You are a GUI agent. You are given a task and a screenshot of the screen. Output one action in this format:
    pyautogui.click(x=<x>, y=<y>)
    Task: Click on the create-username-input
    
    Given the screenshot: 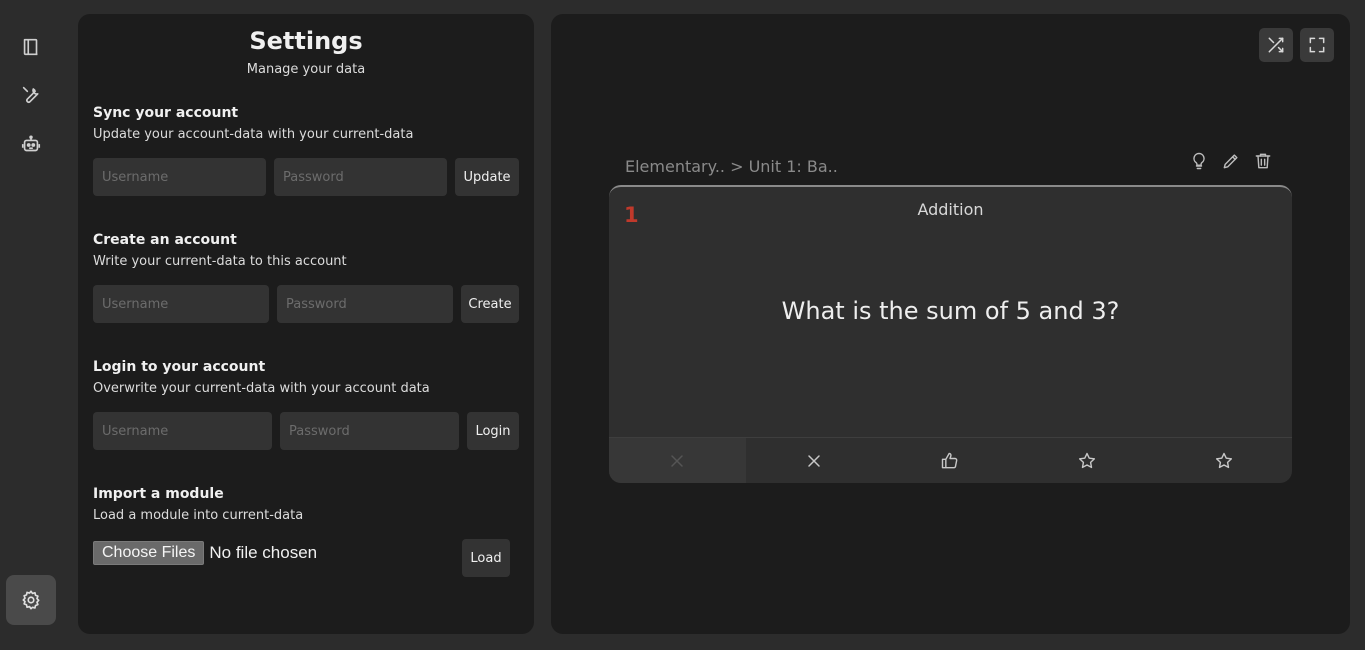 What is the action you would take?
    pyautogui.click(x=181, y=304)
    